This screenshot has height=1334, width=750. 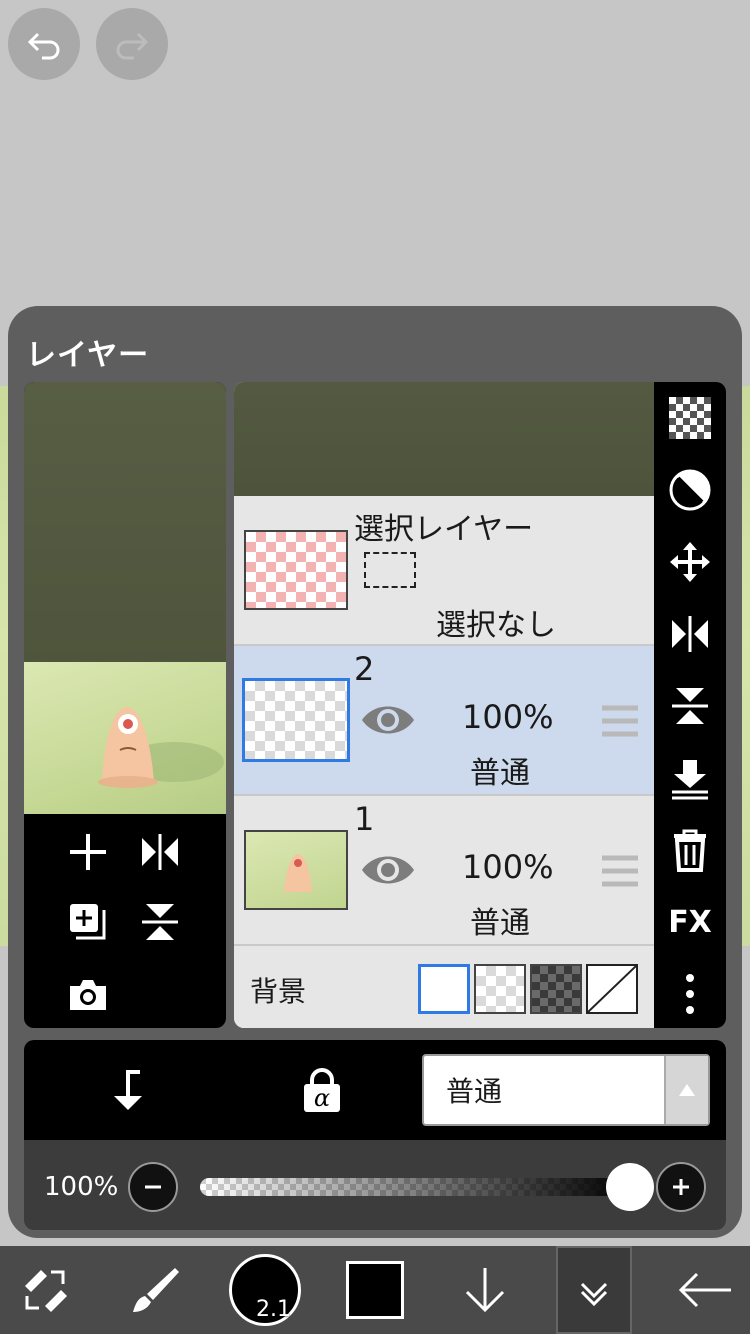 What do you see at coordinates (125, 522) in the screenshot?
I see `preview-dark-area` at bounding box center [125, 522].